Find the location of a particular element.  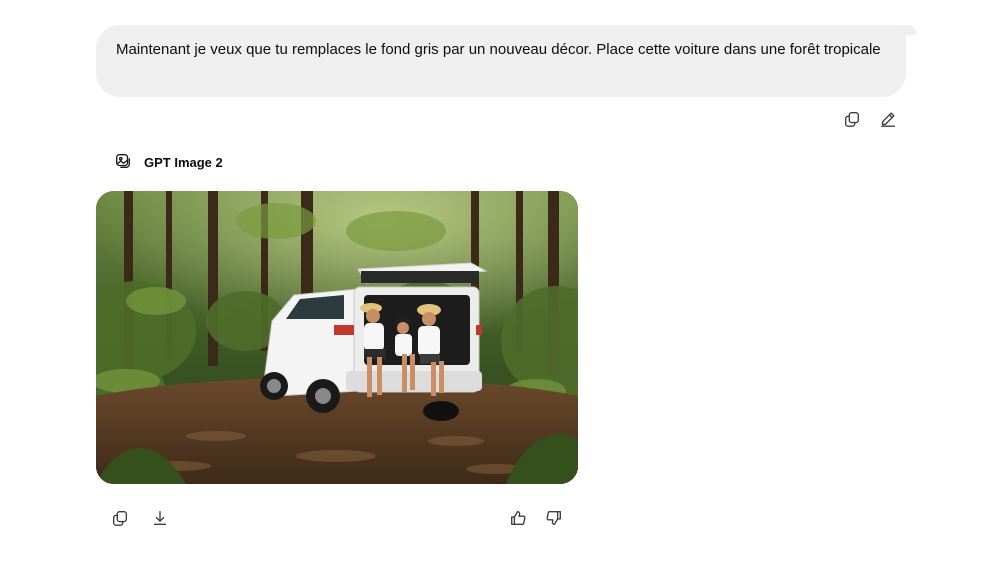

assistant-model-header: GPT Image 2 is located at coordinates (168, 162).